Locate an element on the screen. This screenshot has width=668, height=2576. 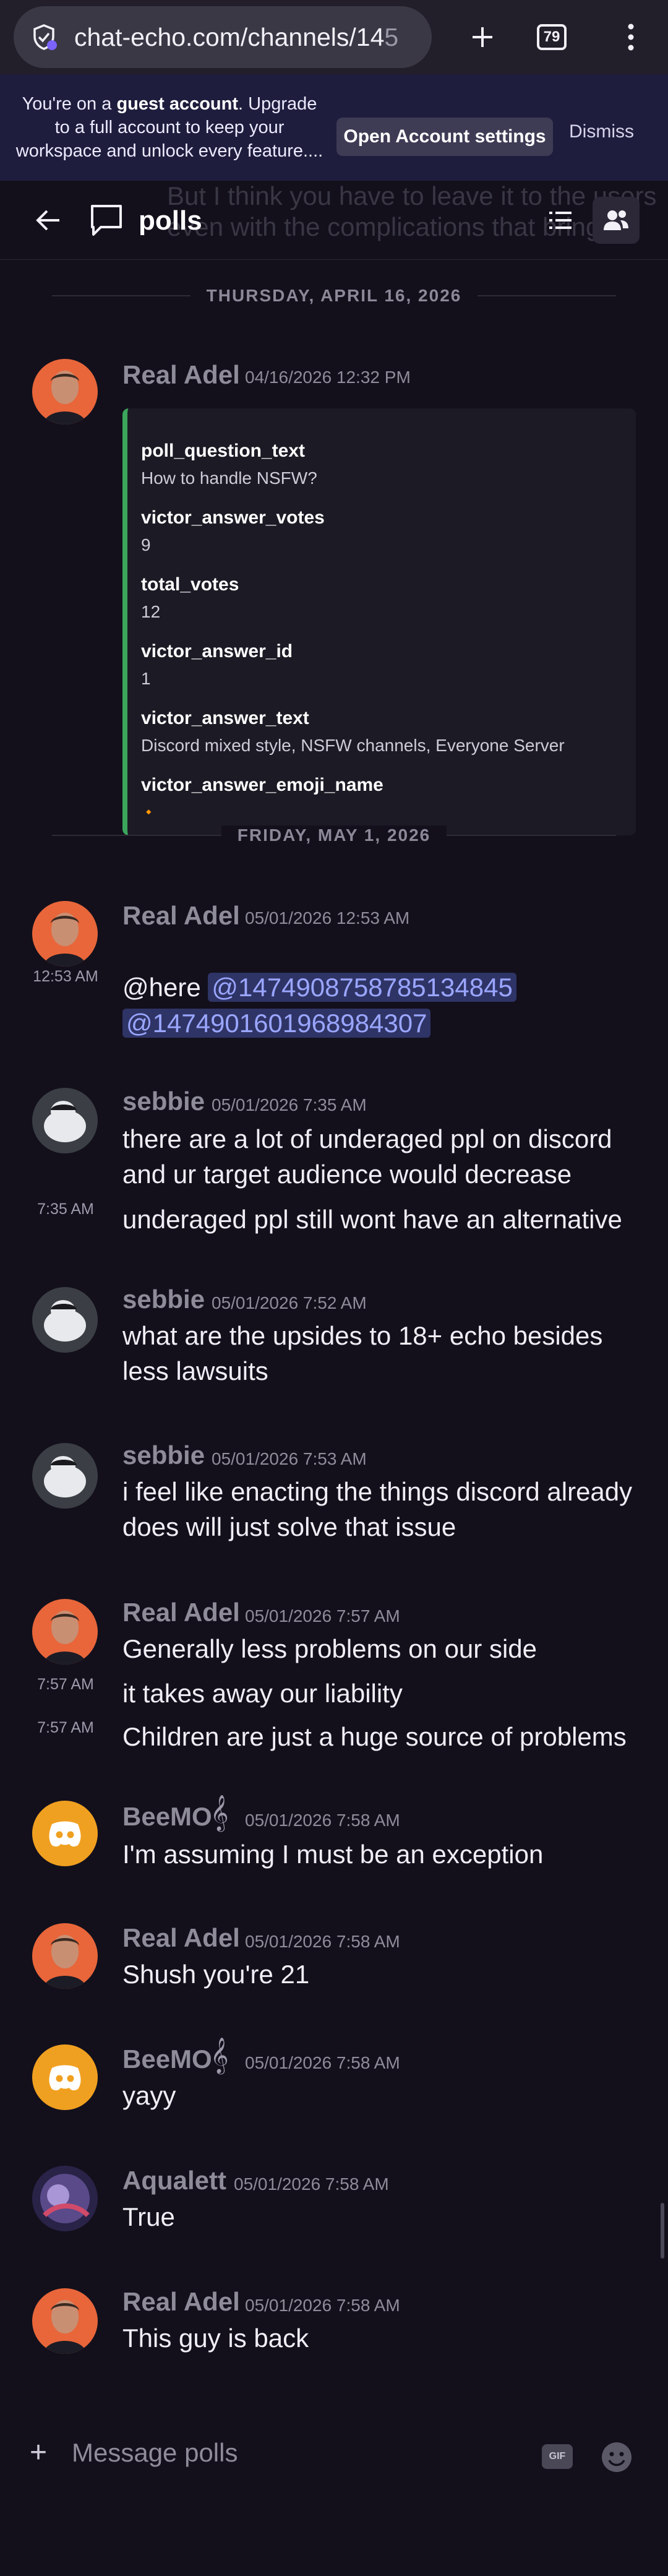
tab-switcher-button: 79 is located at coordinates (551, 37).